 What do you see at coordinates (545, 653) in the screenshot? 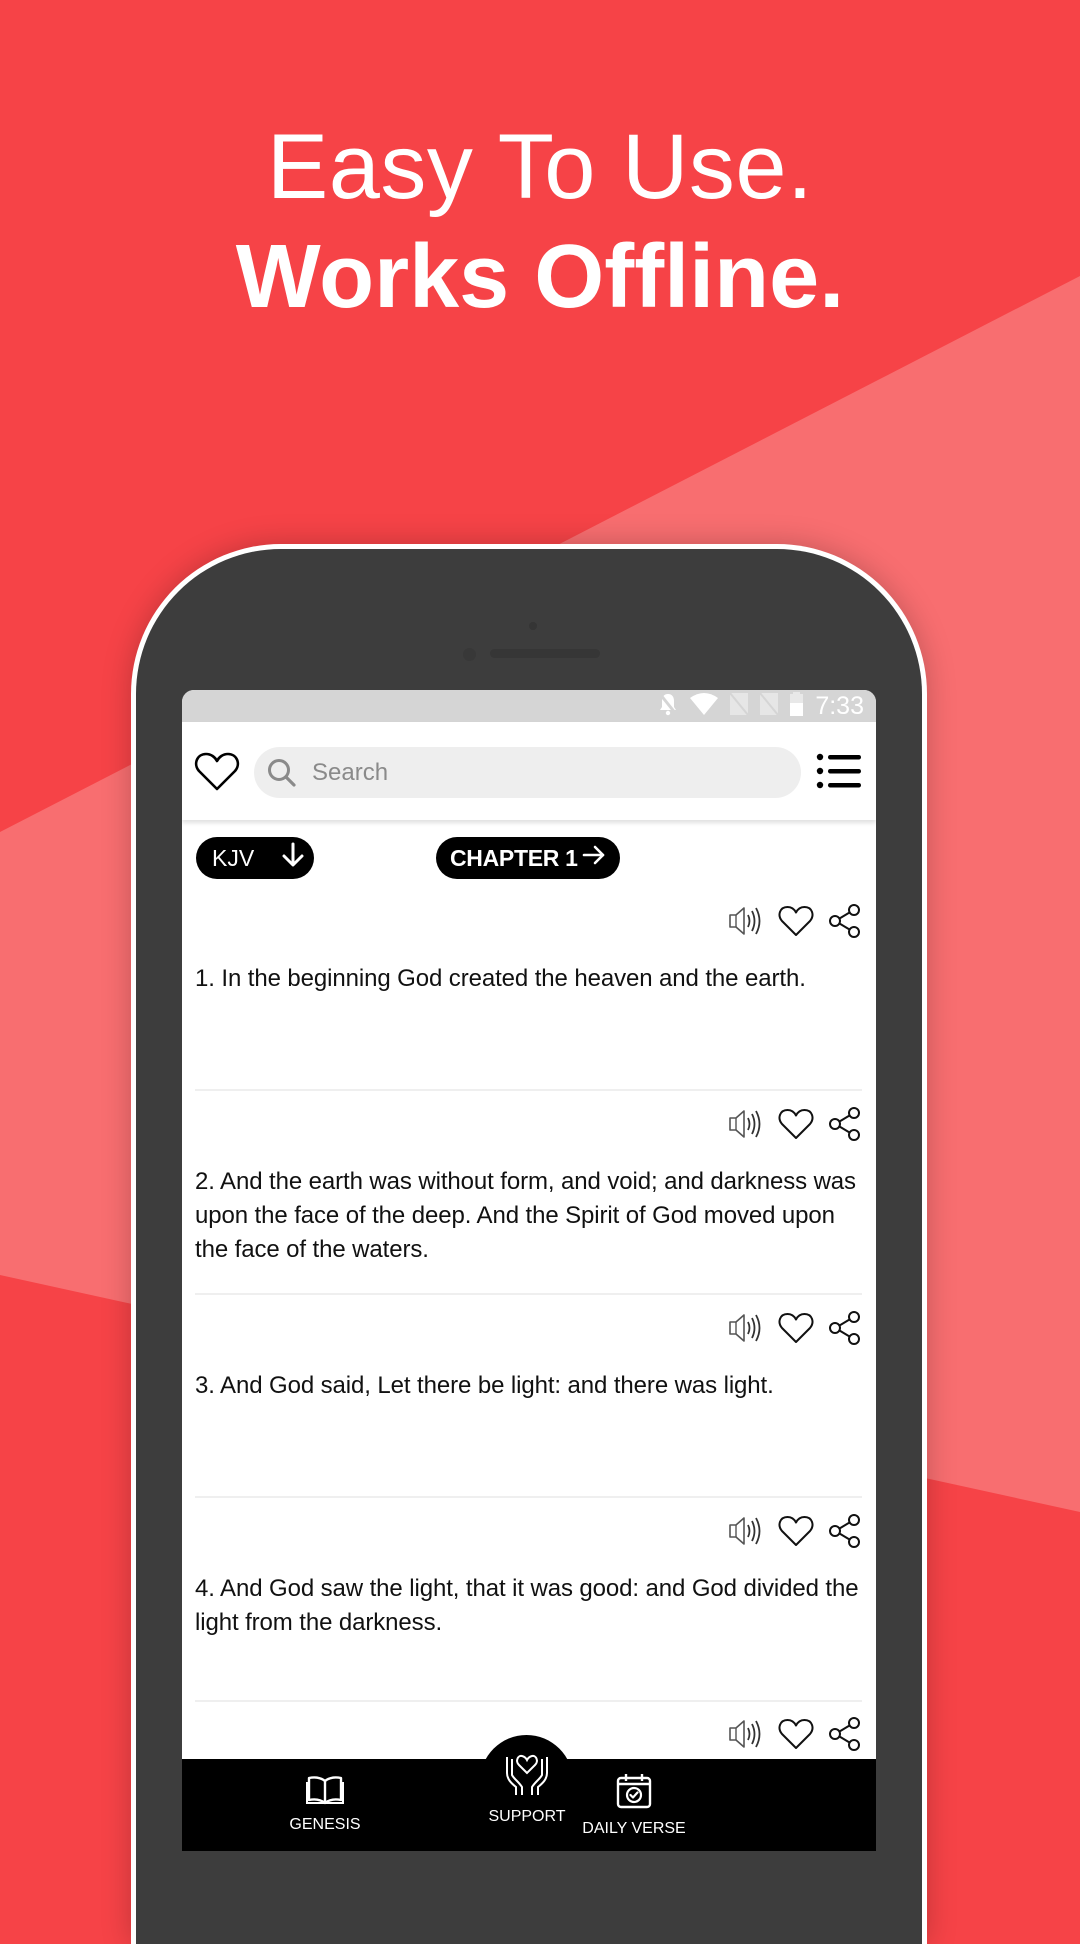
I see `earpiece-speaker` at bounding box center [545, 653].